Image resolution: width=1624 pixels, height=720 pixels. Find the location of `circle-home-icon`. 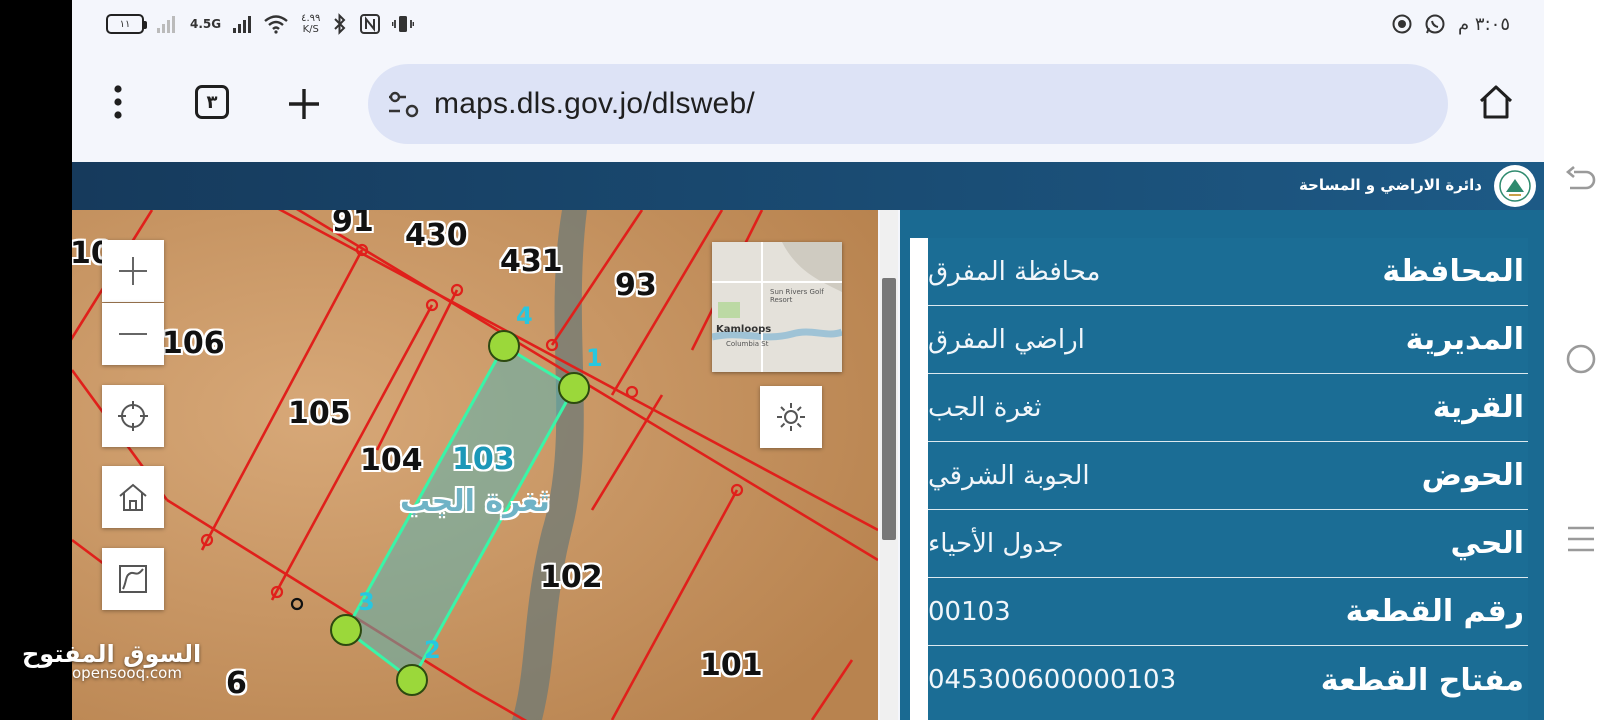

circle-home-icon is located at coordinates (1581, 359).